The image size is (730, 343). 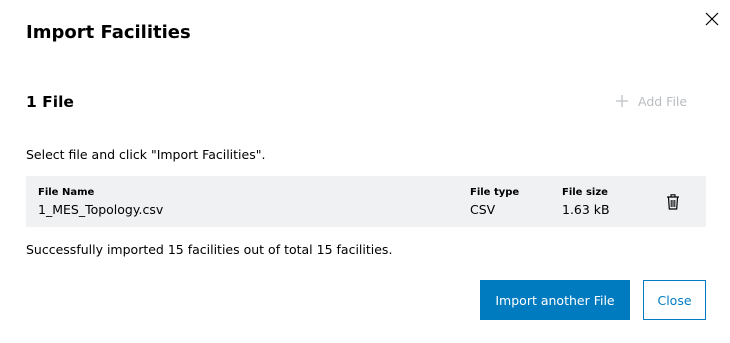 I want to click on file-type-cell: File type CSV, so click(x=494, y=202).